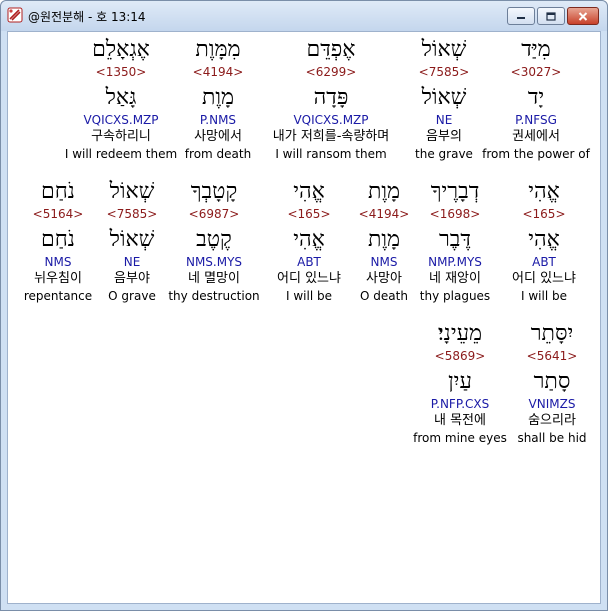 Image resolution: width=608 pixels, height=611 pixels. I want to click on hebrew-root: פָּדָה, so click(331, 97).